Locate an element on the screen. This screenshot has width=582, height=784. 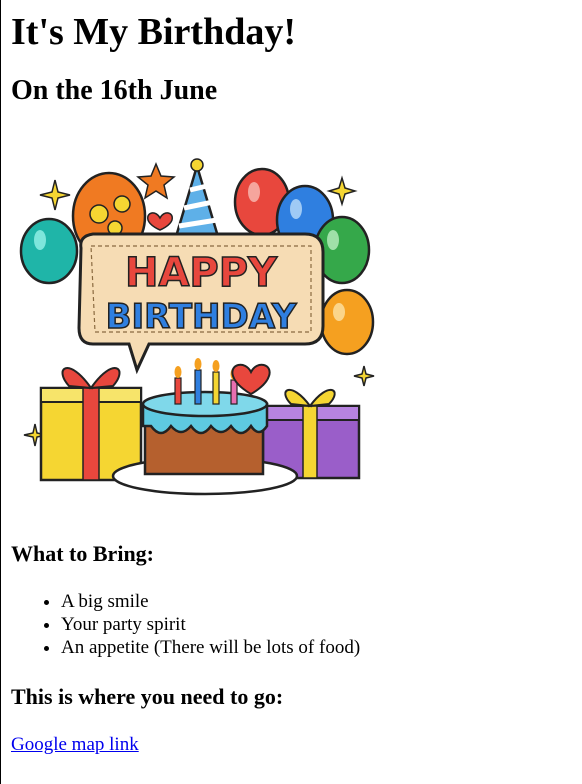
balloon-teal-icon is located at coordinates (49, 251).